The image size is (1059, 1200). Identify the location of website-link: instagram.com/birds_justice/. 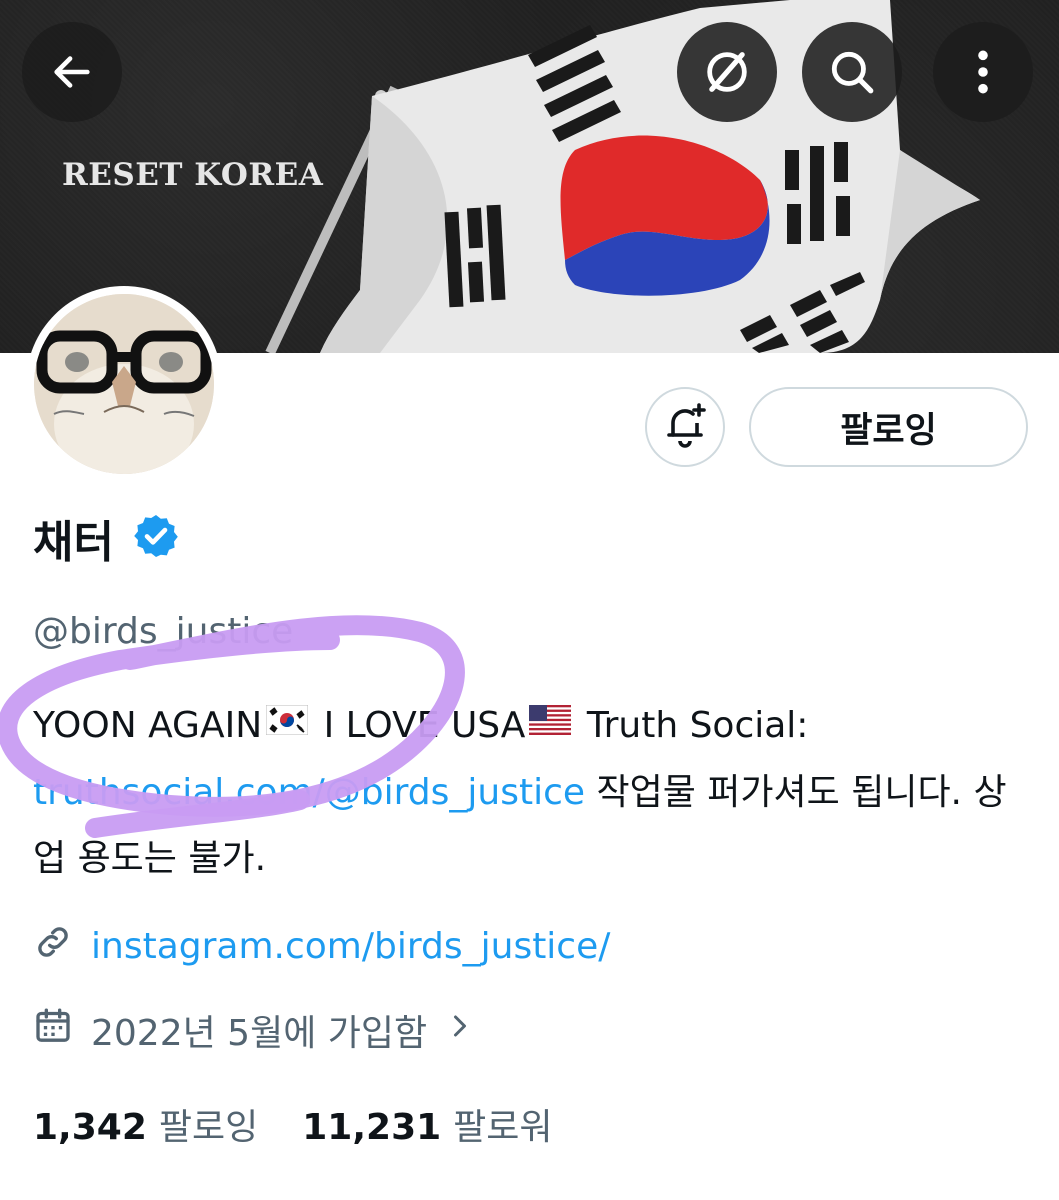
(350, 946).